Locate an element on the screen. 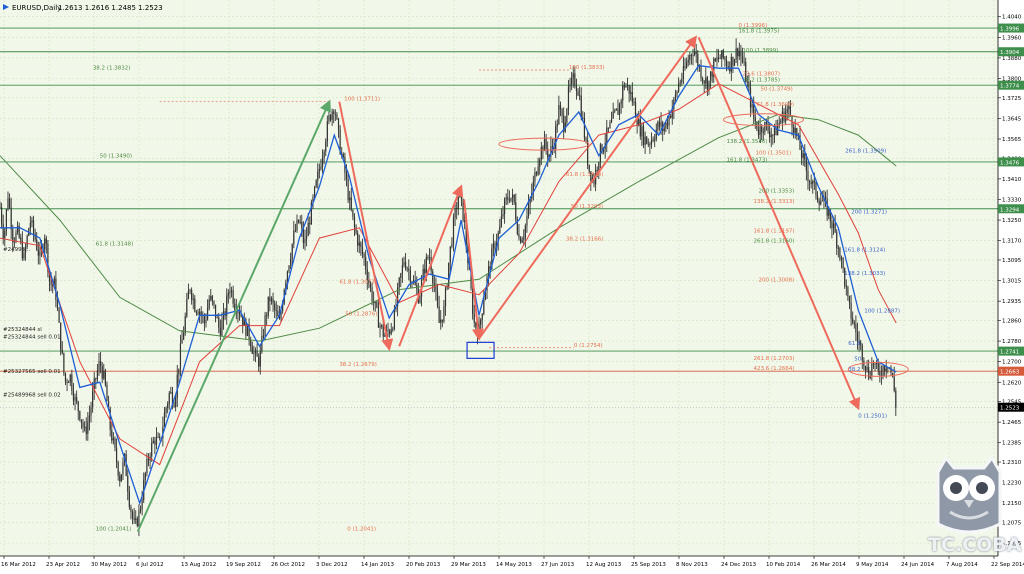 This screenshot has width=1024, height=574. order-label: #25324844 sl is located at coordinates (22, 330).